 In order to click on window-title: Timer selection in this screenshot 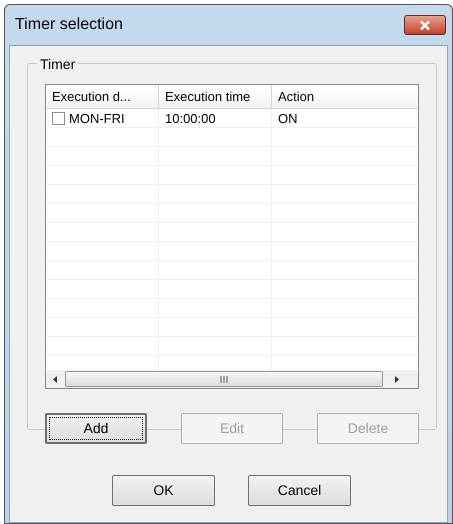, I will do `click(69, 25)`.